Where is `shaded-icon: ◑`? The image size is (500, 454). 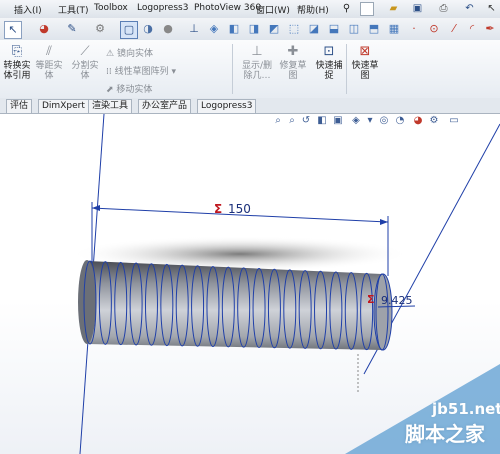 shaded-icon: ◑ is located at coordinates (148, 29).